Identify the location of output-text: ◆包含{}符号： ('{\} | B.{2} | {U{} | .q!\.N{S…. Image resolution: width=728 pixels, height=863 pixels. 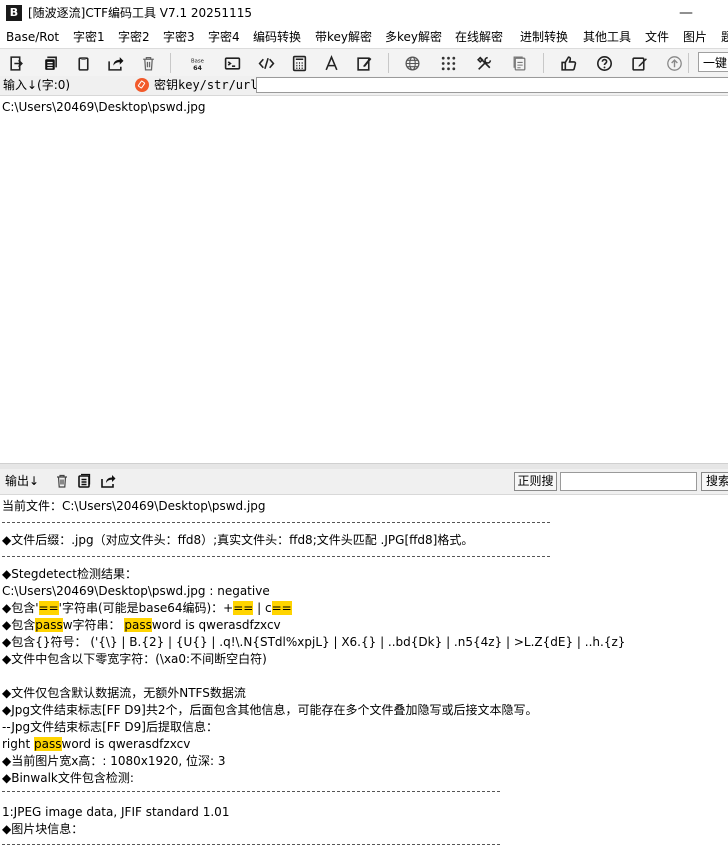
(314, 642).